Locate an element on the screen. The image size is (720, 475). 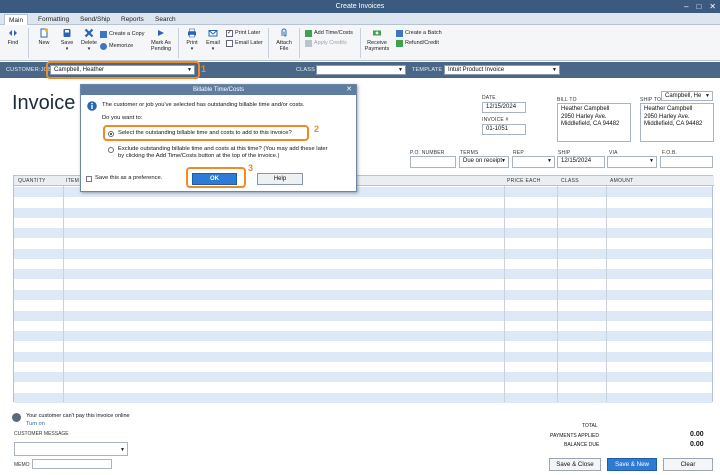
find-arrows-icon is located at coordinates (13, 33).